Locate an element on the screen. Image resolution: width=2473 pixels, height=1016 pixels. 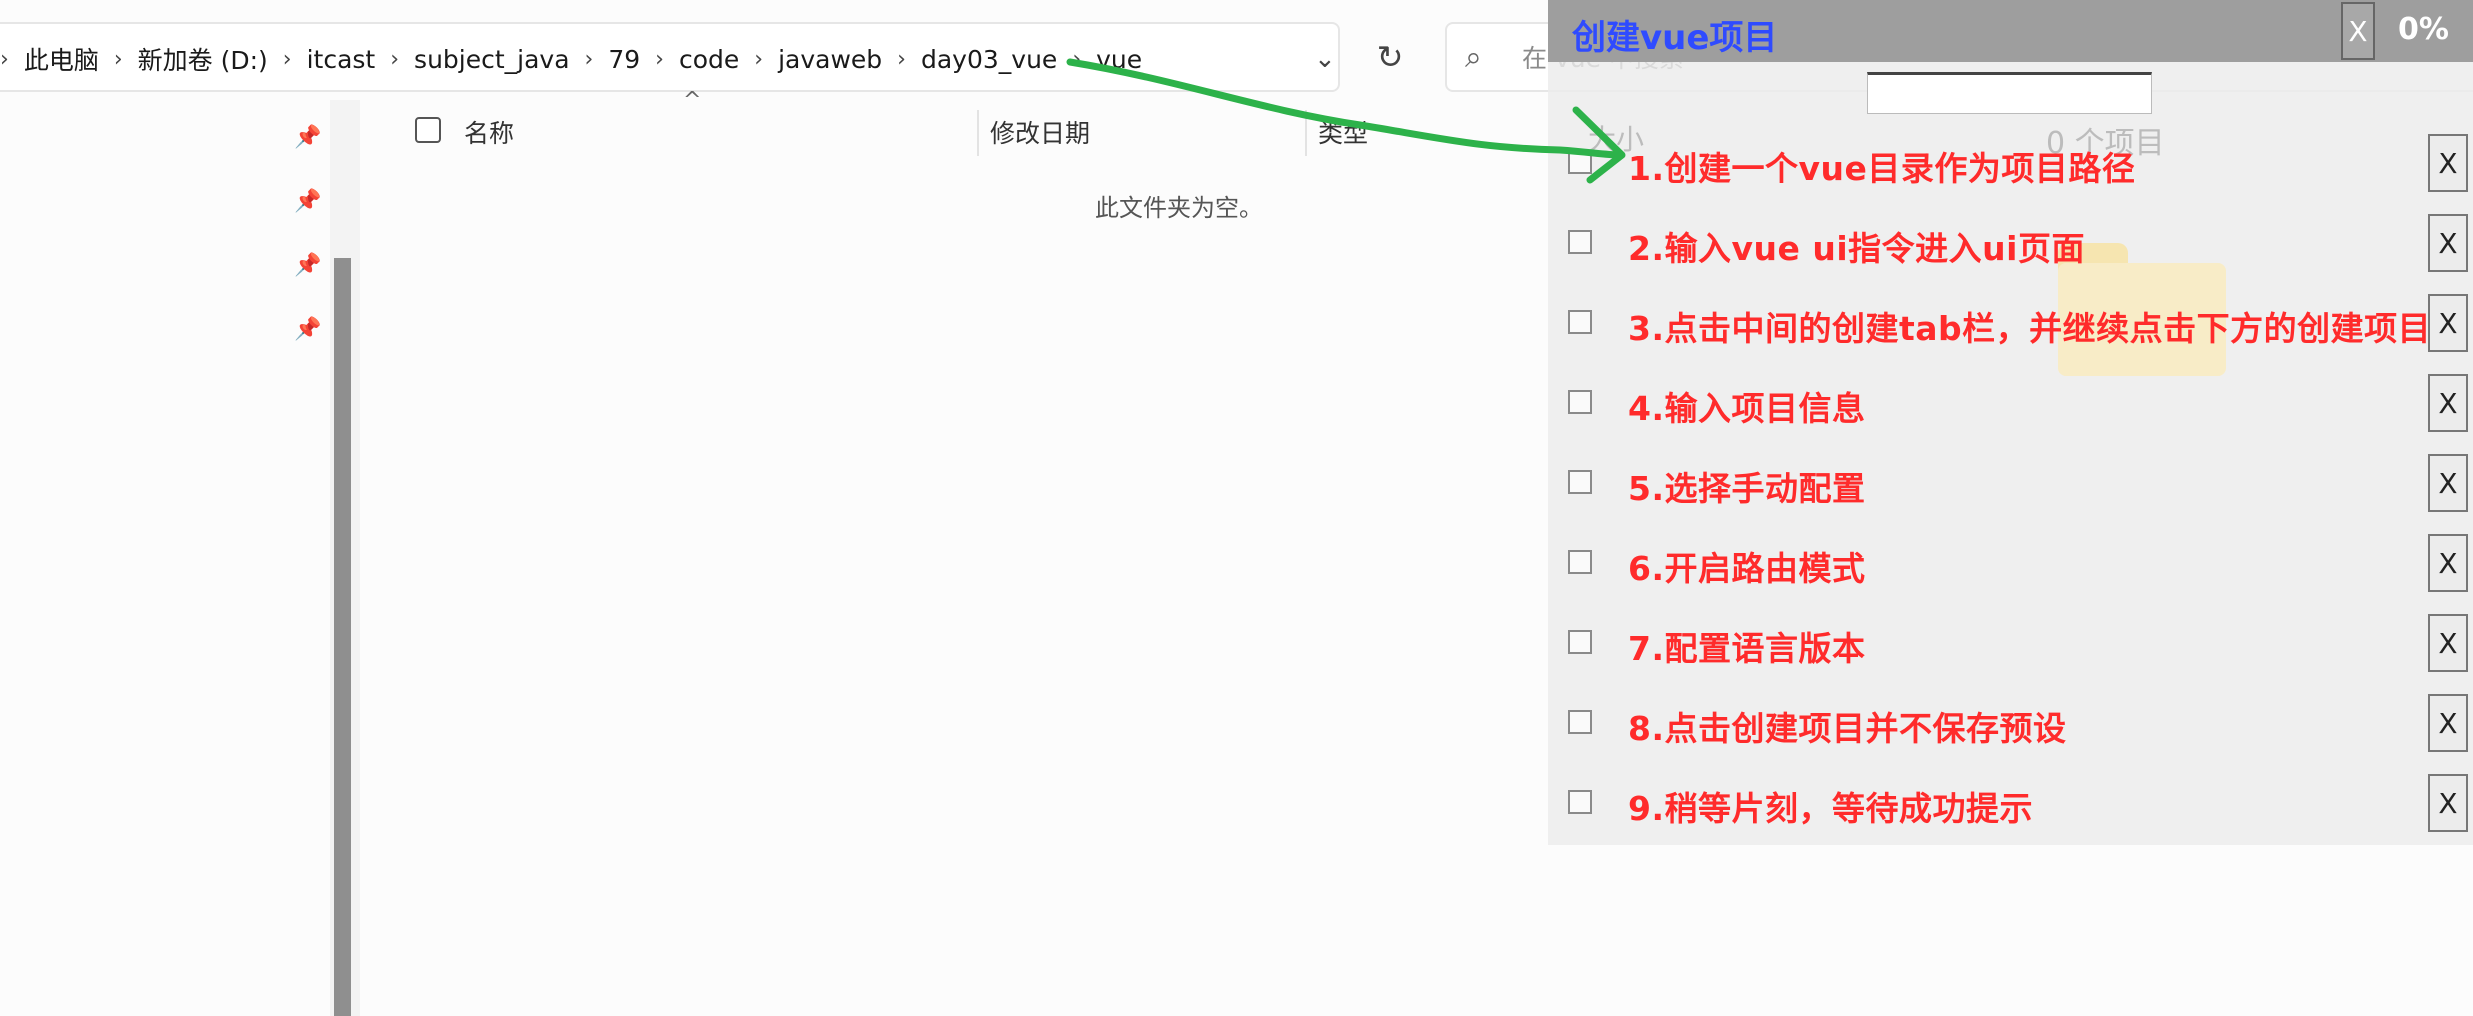
progress-percent: 0% is located at coordinates (2423, 29).